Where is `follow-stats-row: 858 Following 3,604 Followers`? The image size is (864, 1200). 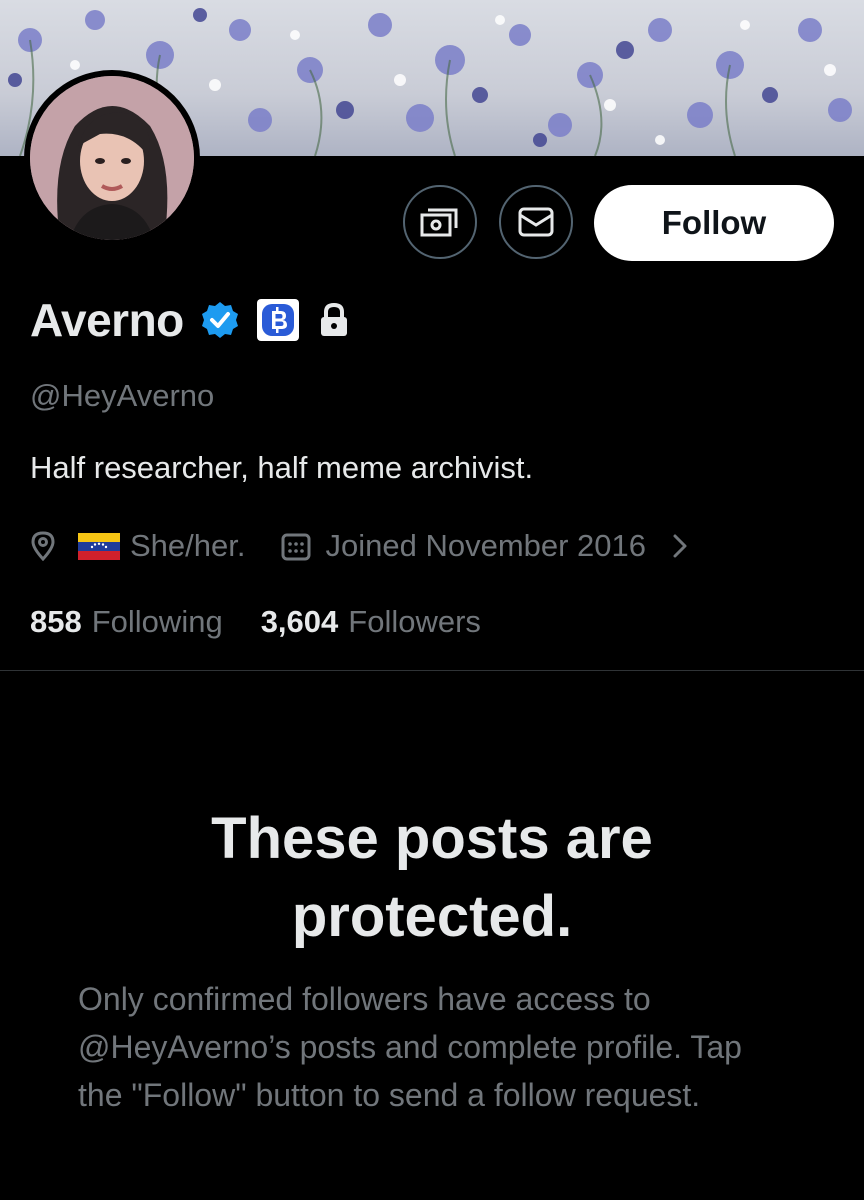
follow-stats-row: 858 Following 3,604 Followers is located at coordinates (255, 622).